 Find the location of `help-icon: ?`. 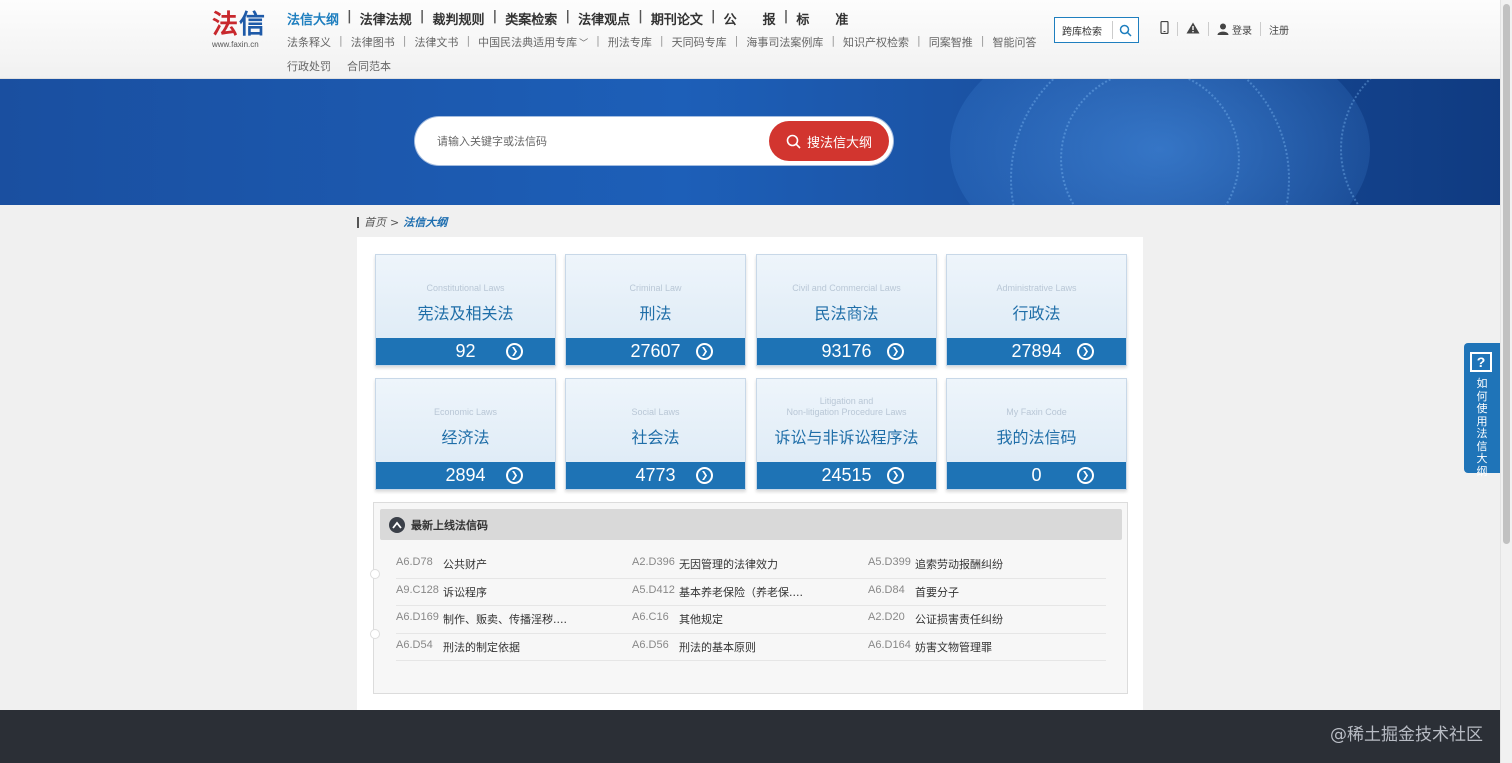

help-icon: ? is located at coordinates (1481, 362).